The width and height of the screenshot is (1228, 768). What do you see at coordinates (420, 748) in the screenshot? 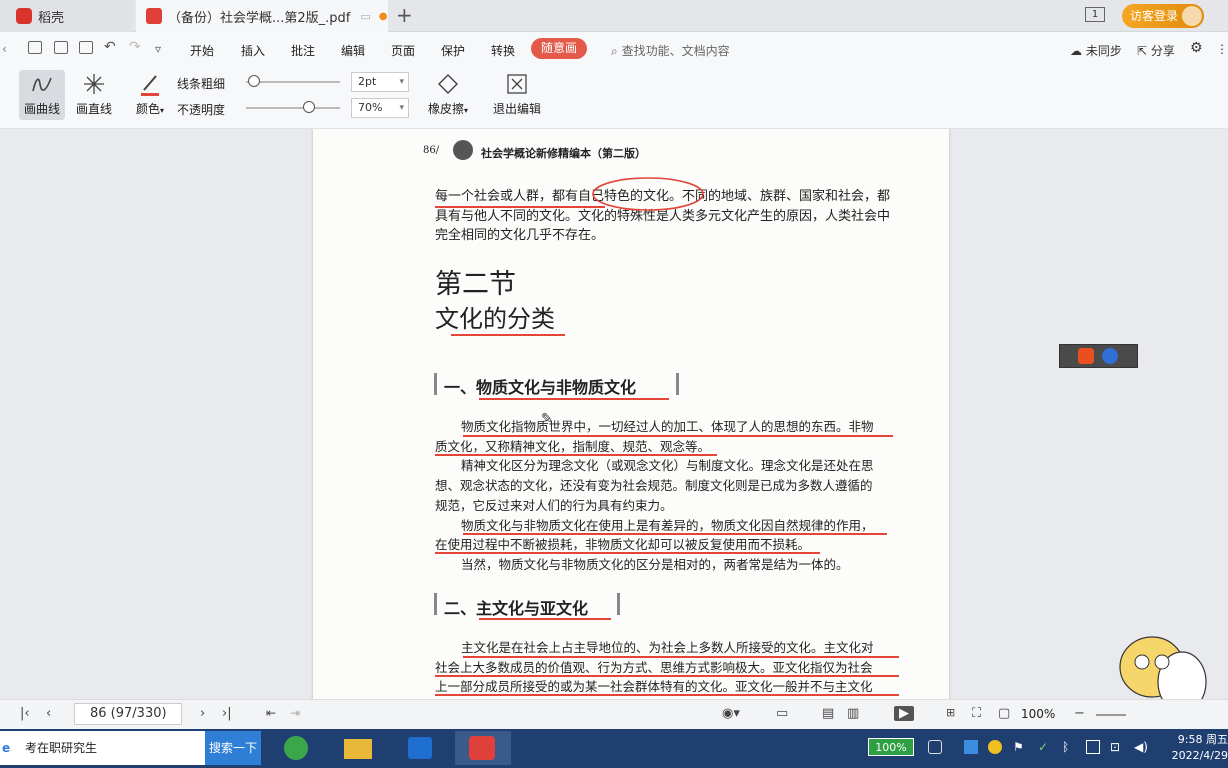
I see `video-app-icon` at bounding box center [420, 748].